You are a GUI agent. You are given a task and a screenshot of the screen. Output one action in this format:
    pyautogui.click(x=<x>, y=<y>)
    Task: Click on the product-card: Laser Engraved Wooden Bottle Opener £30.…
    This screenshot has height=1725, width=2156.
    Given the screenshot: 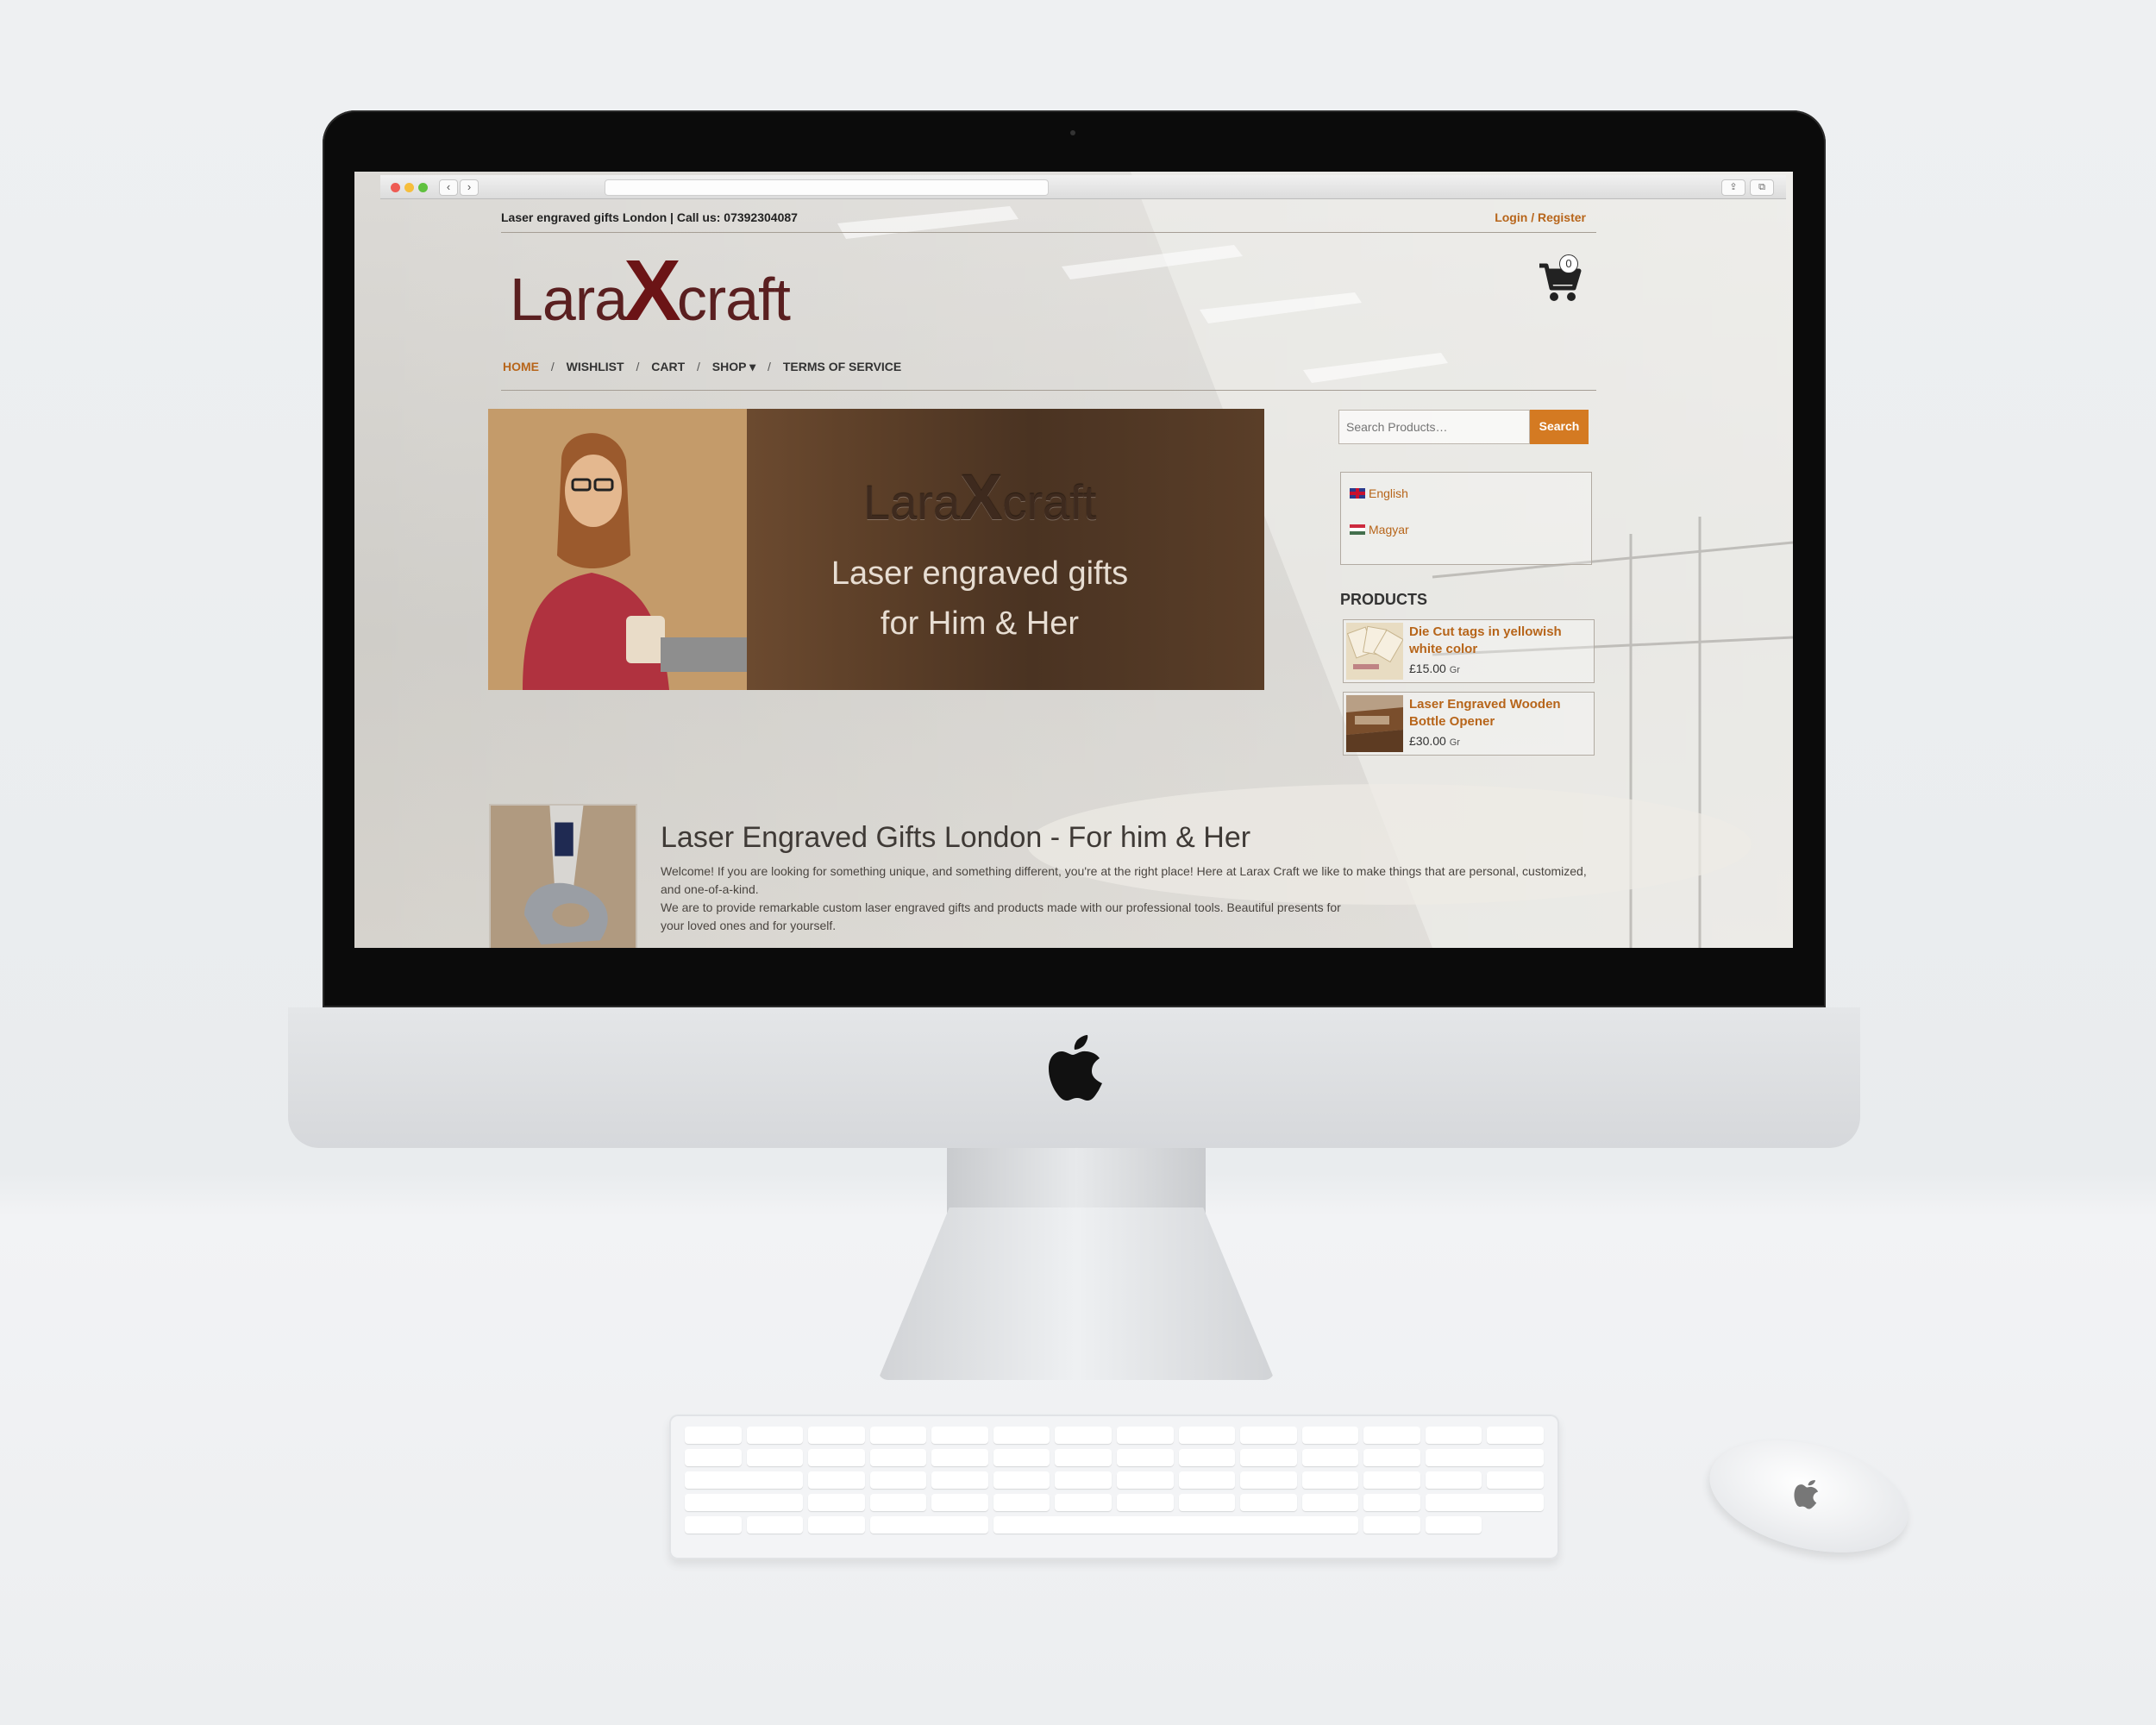 What is the action you would take?
    pyautogui.click(x=1469, y=724)
    